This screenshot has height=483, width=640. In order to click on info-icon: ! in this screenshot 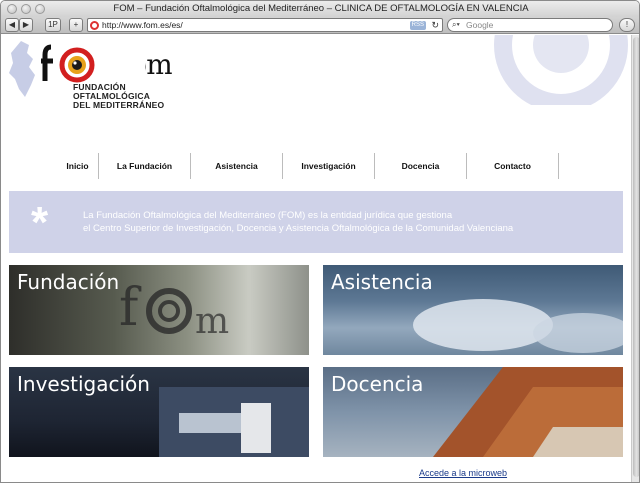, I will do `click(627, 24)`.